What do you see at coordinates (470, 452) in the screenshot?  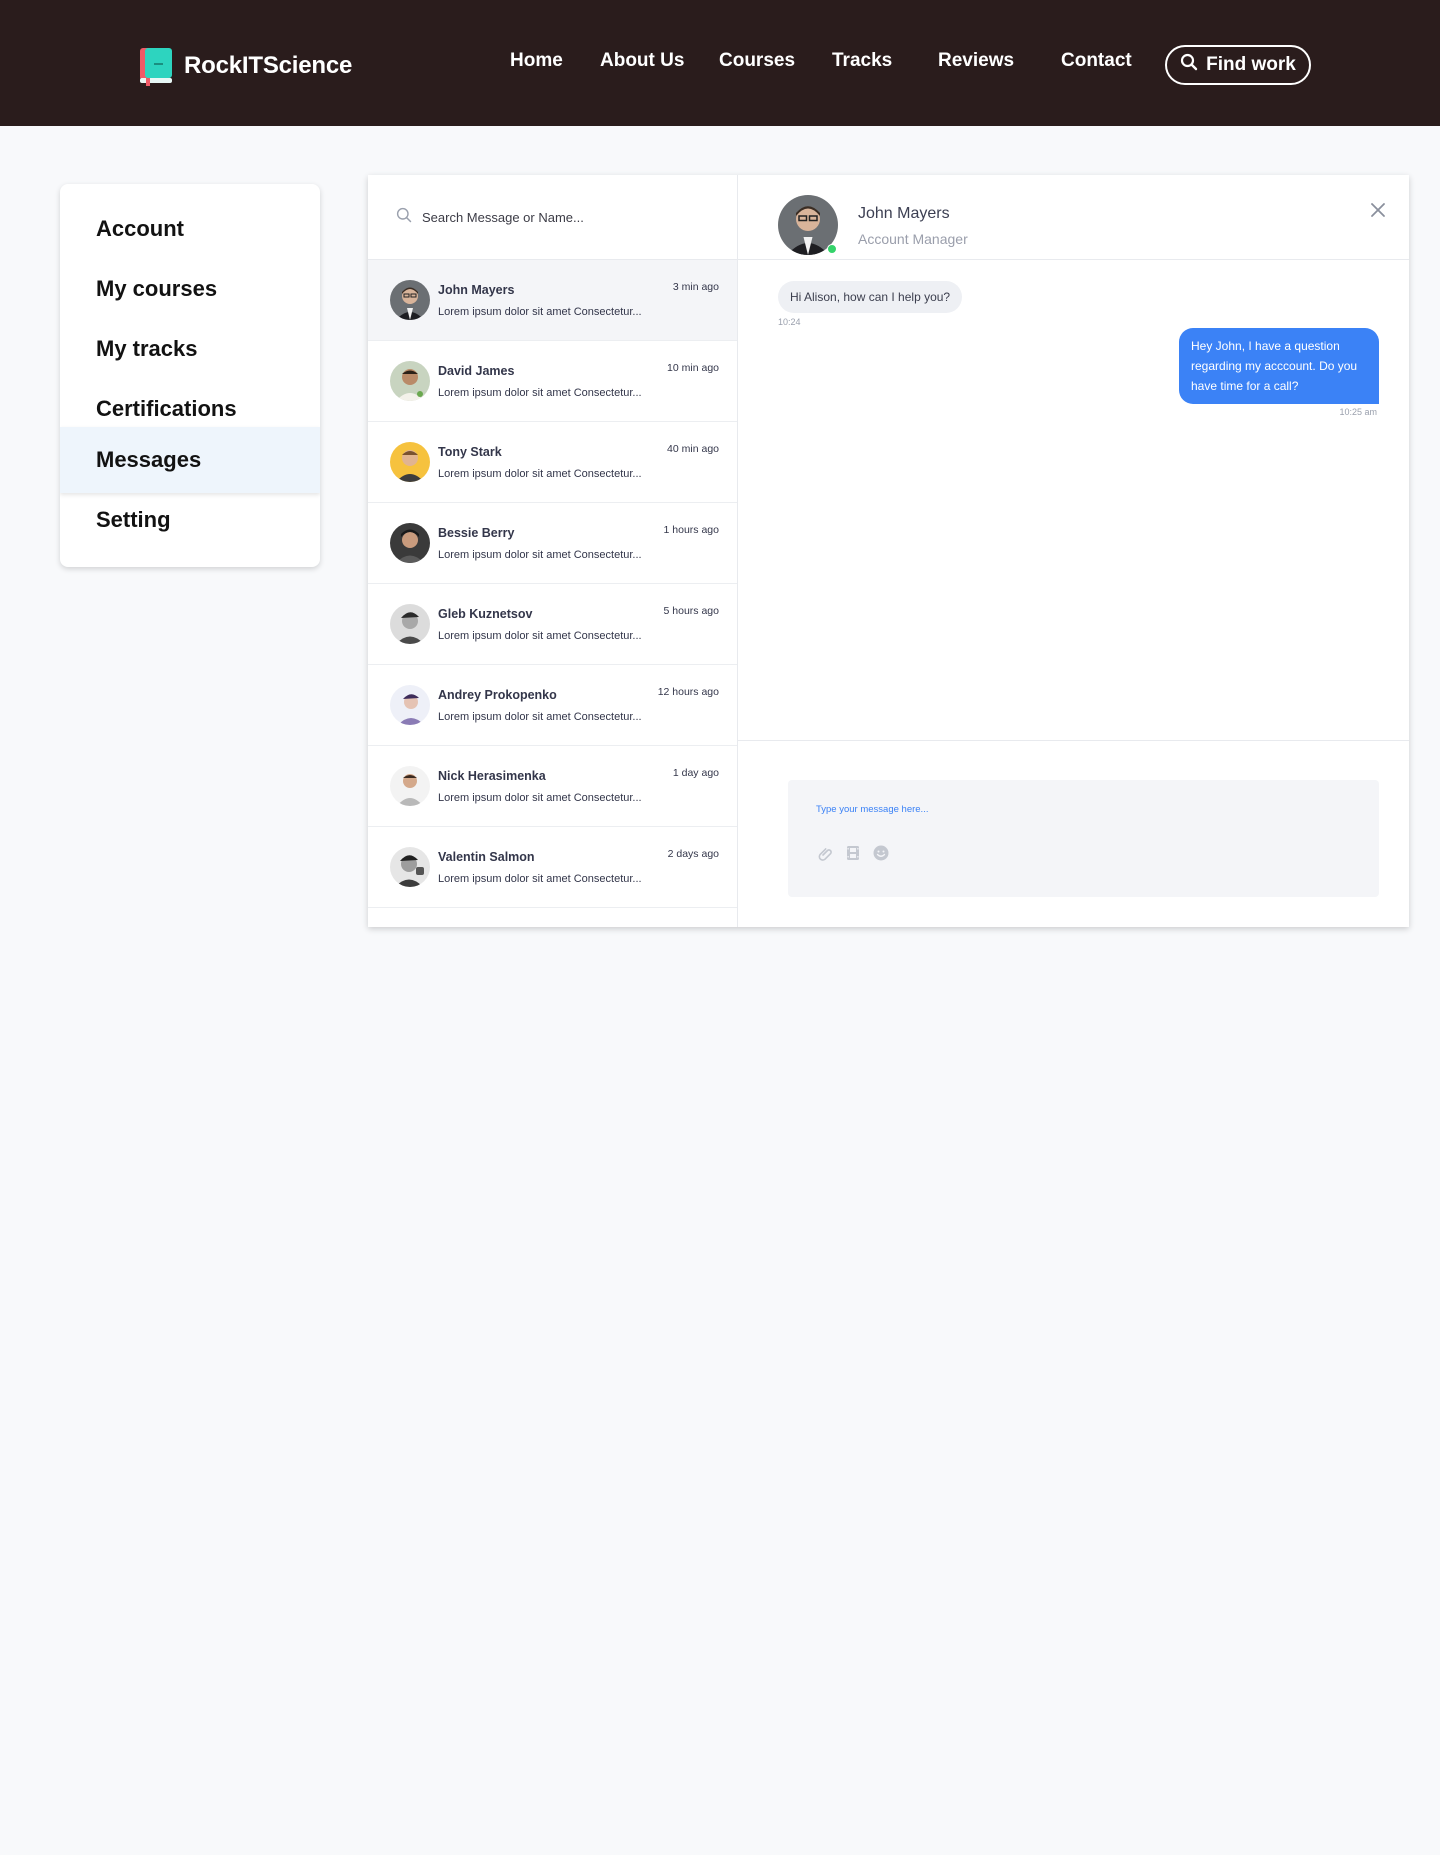 I see `conversation-name: Tony Stark` at bounding box center [470, 452].